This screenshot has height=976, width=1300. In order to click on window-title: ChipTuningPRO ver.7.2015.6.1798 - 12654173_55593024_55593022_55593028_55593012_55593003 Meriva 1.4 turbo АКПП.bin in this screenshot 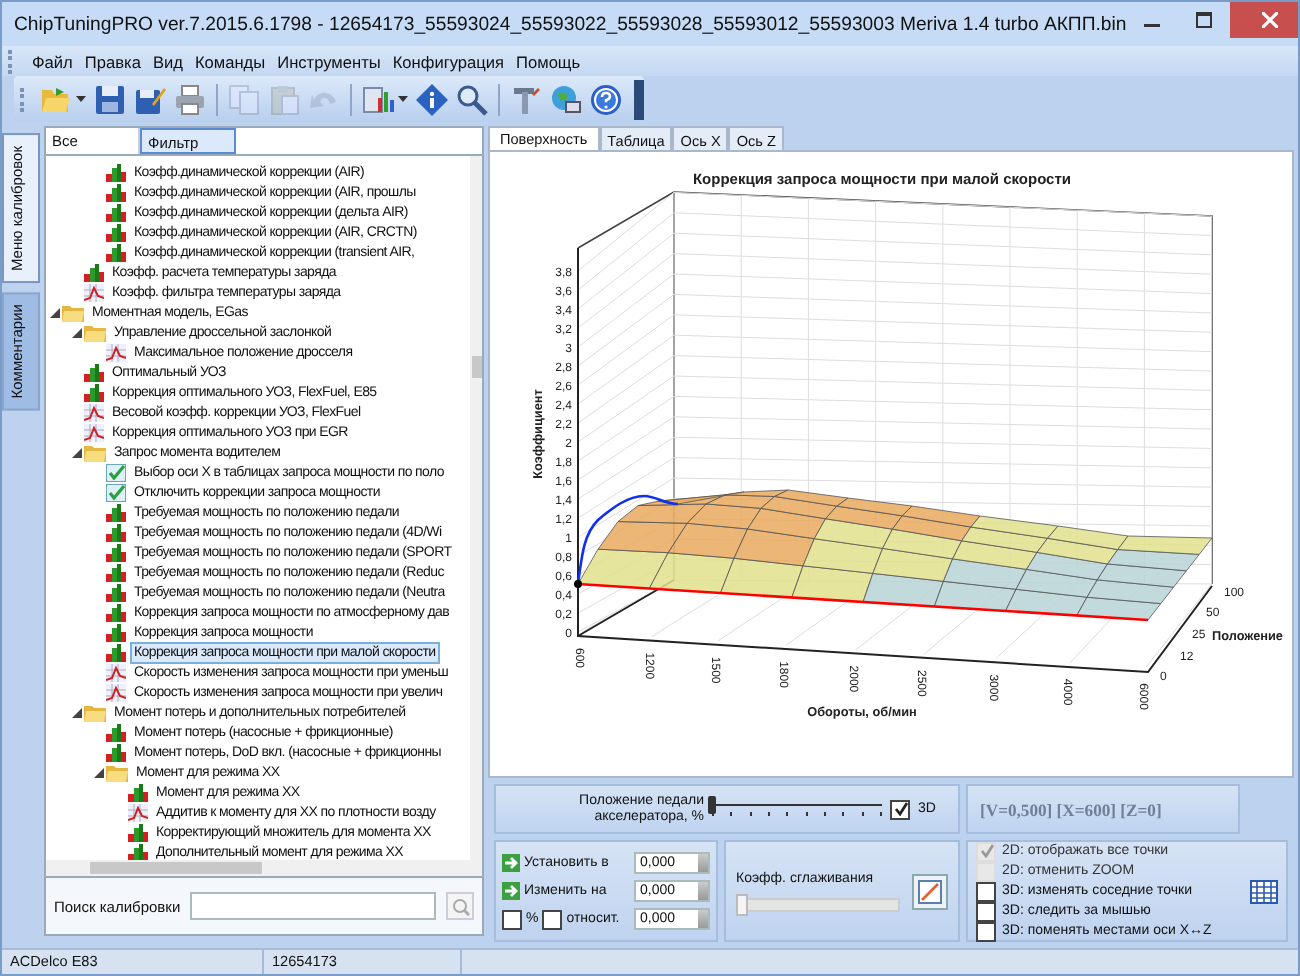, I will do `click(570, 24)`.